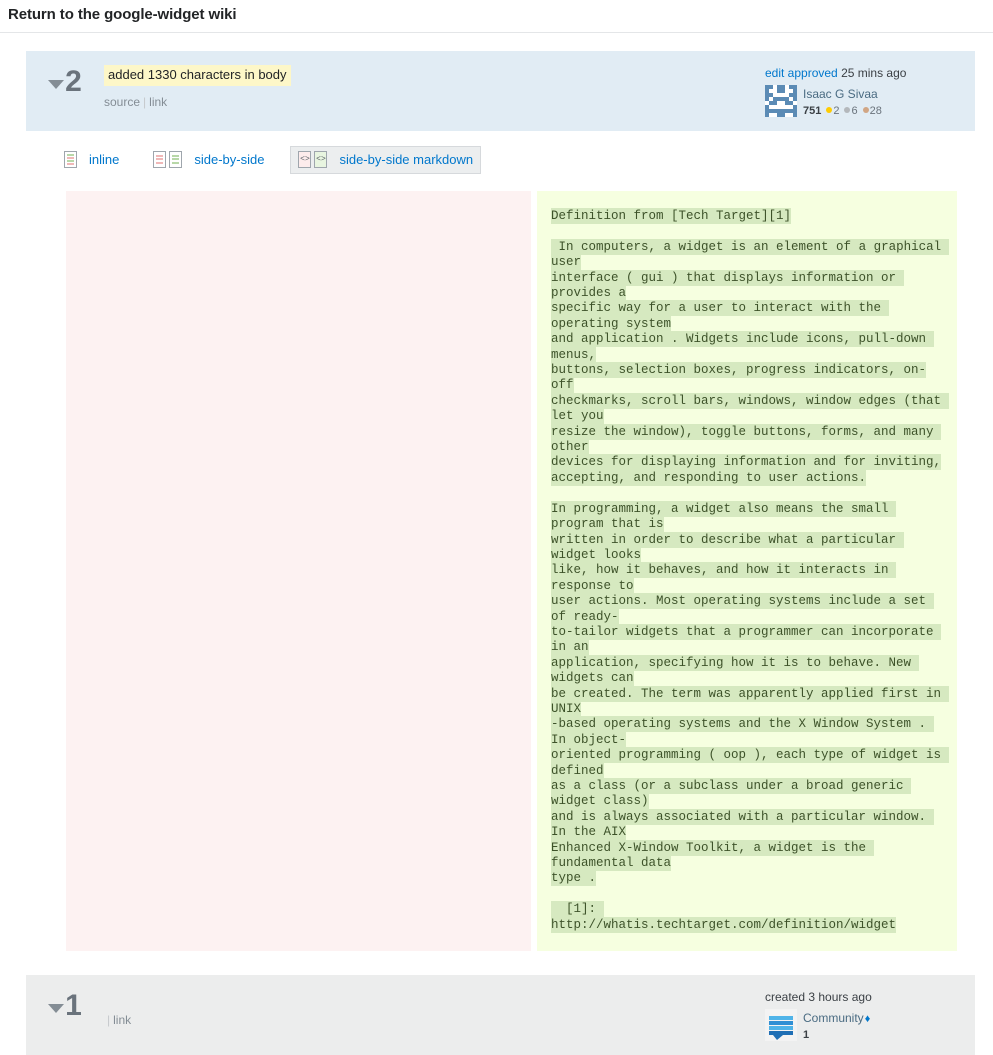 The width and height of the screenshot is (993, 1055). I want to click on tab-side-by-side-markdown: <> <> side-by-side markdown, so click(386, 160).